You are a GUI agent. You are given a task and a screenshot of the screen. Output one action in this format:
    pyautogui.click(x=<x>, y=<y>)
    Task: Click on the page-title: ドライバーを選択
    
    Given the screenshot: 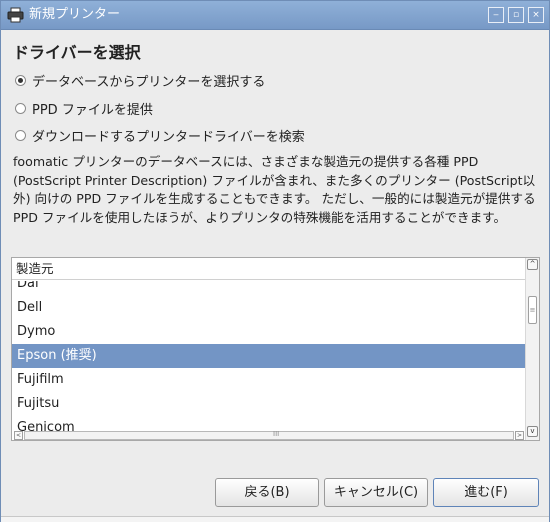 What is the action you would take?
    pyautogui.click(x=77, y=52)
    